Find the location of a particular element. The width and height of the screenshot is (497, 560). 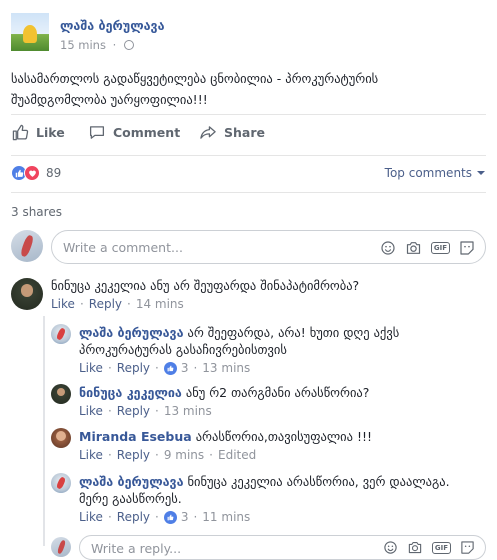

reply-text: არ შეეფარდა, არა! ხუთი დღე აქვს is located at coordinates (293, 332).